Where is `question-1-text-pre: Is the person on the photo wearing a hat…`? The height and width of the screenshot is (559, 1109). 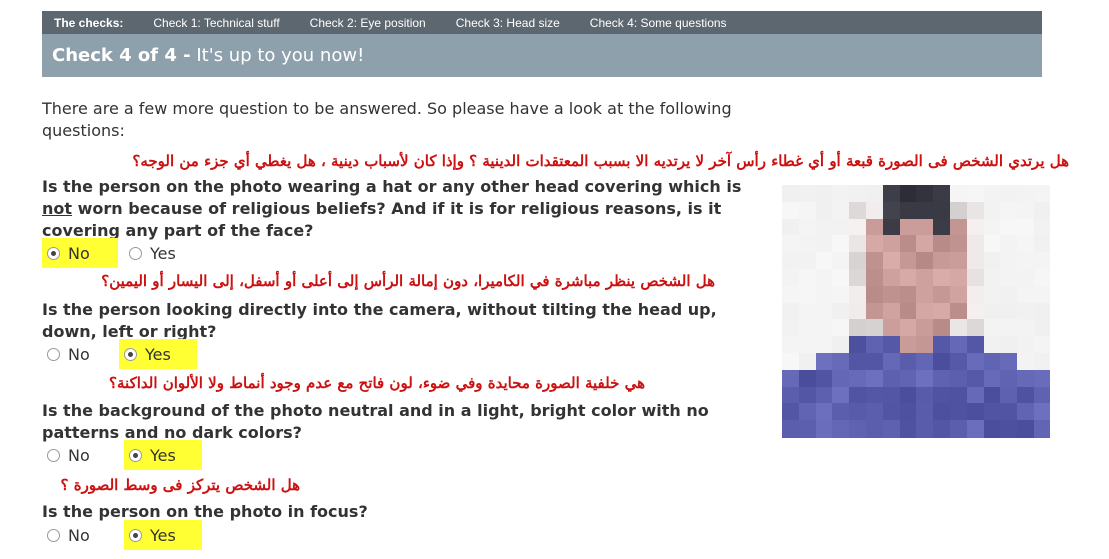
question-1-text-pre: Is the person on the photo wearing a hat… is located at coordinates (392, 186).